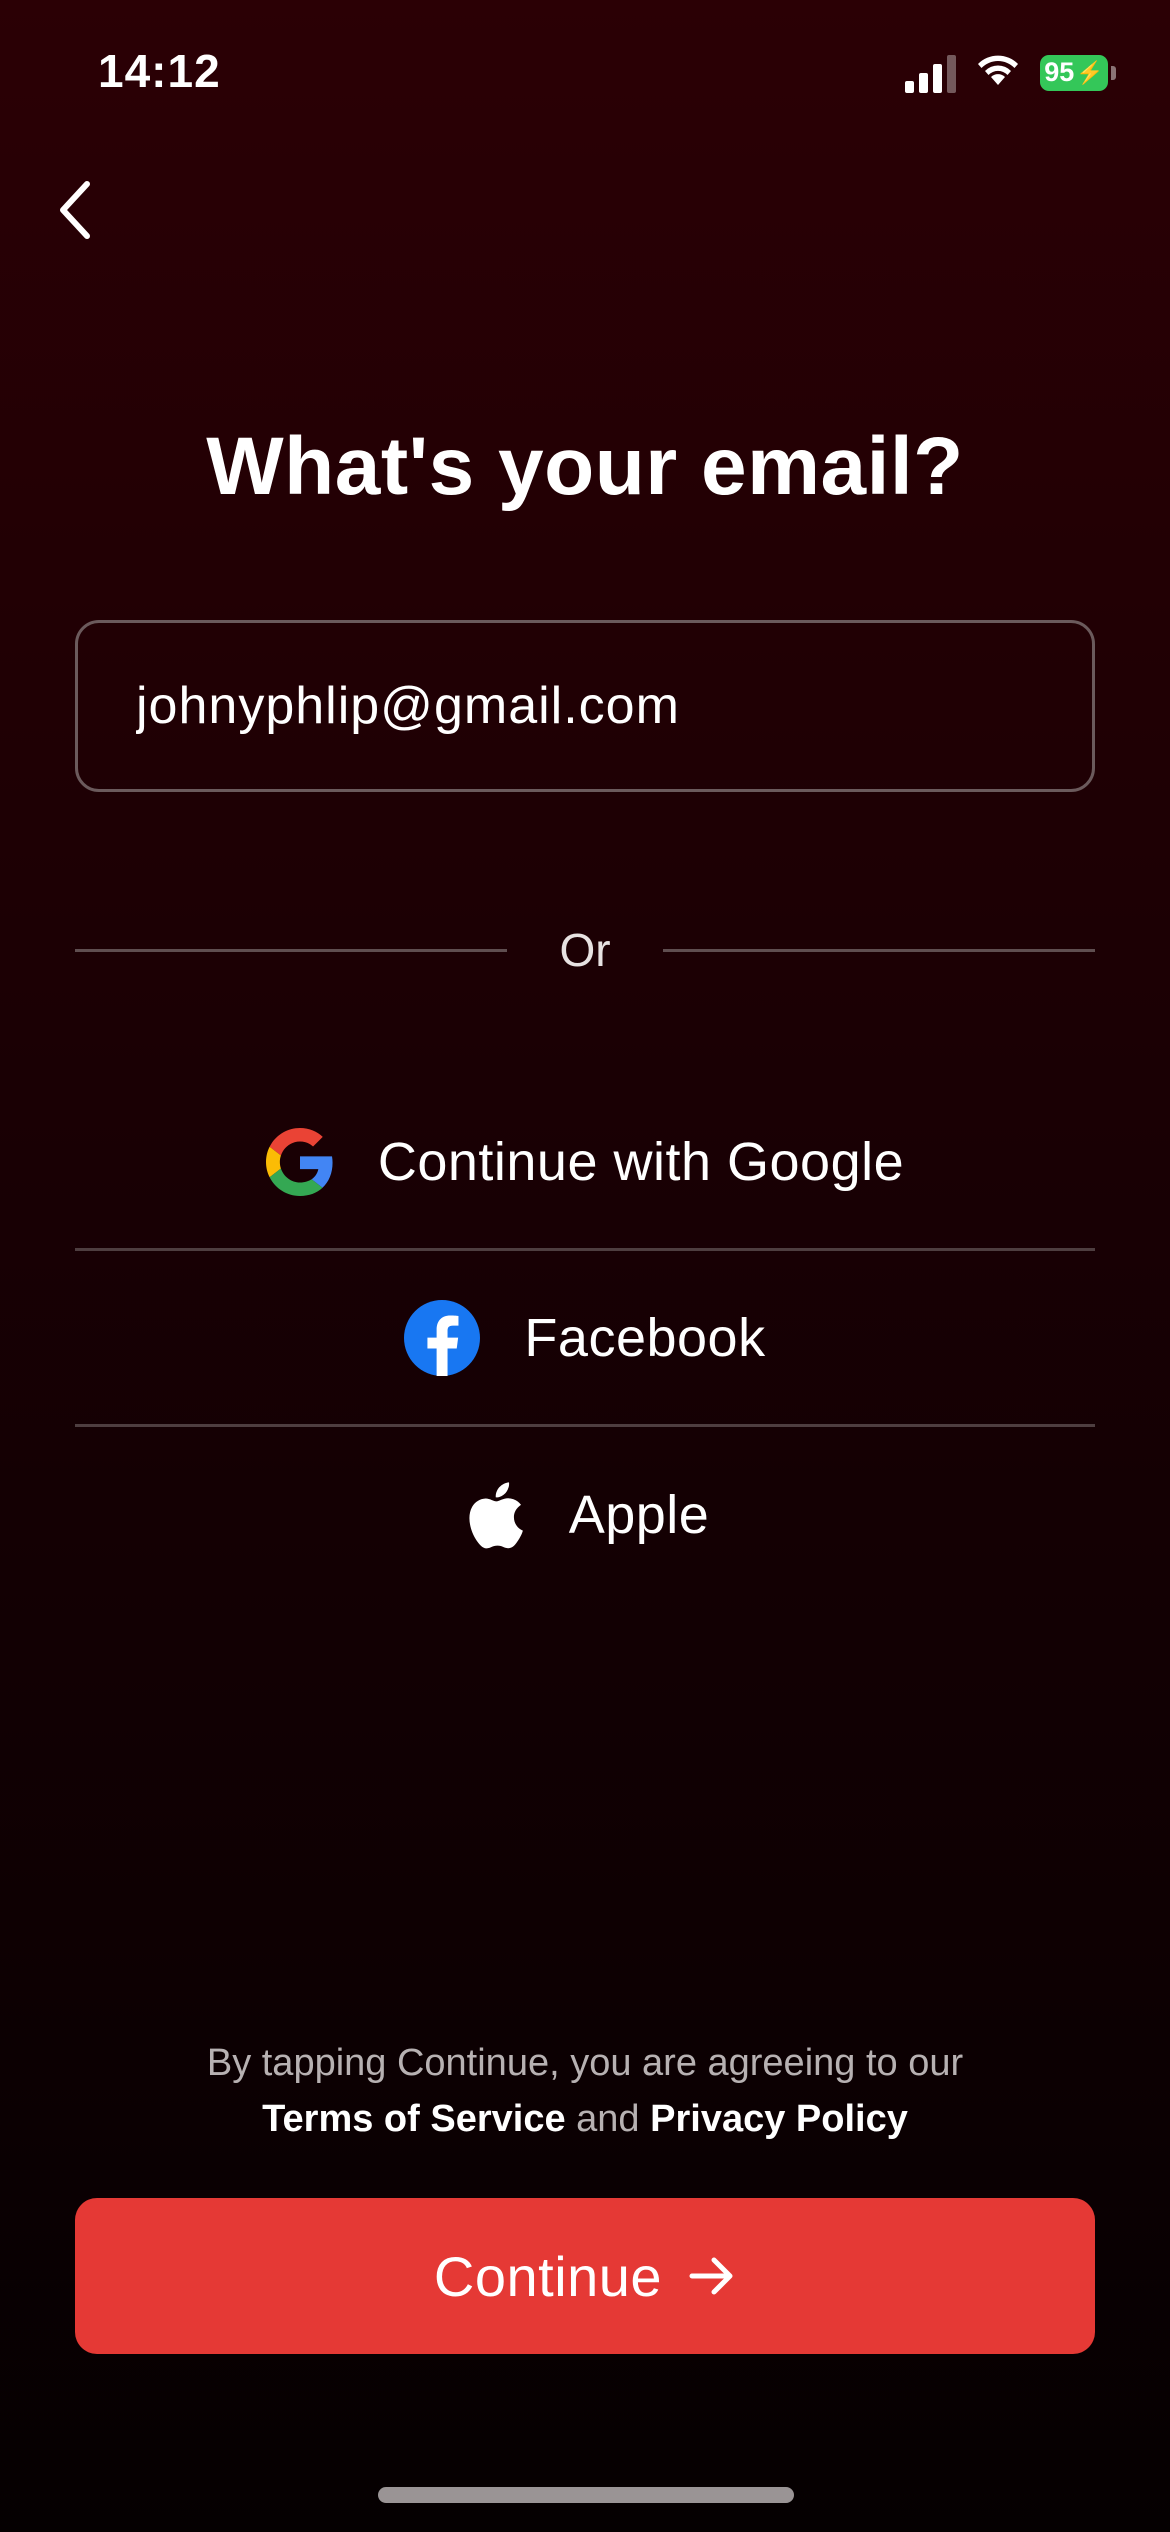  I want to click on facebook-label: Facebook, so click(645, 1337).